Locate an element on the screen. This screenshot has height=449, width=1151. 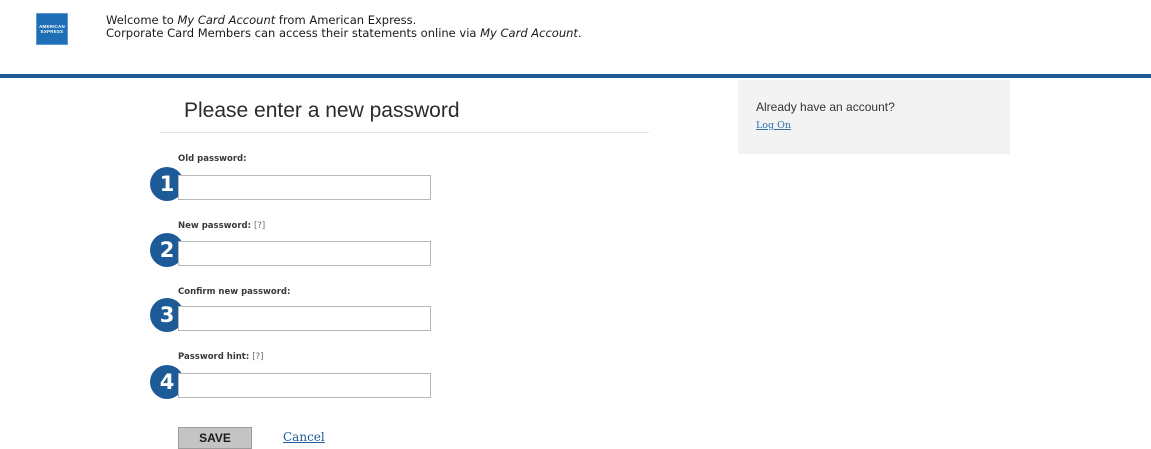
old-password-label: Old password: is located at coordinates (212, 159).